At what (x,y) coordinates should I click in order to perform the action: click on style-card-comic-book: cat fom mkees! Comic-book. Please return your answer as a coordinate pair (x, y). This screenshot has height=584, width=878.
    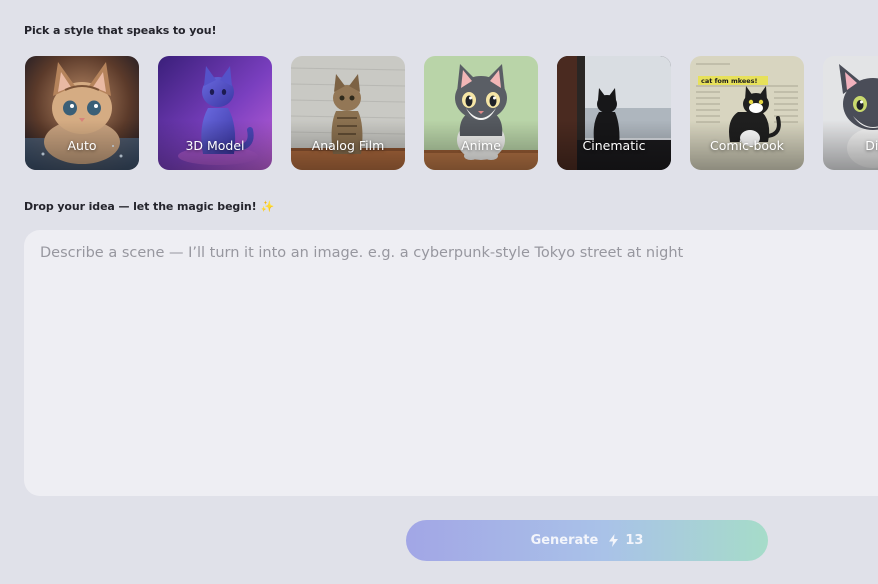
    Looking at the image, I should click on (747, 113).